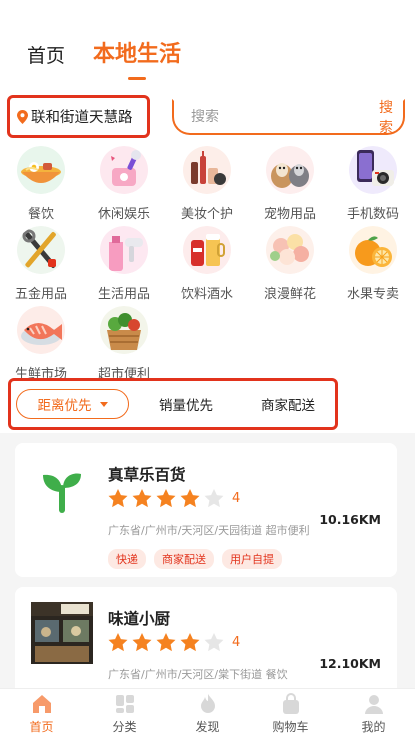 Image resolution: width=415 pixels, height=738 pixels. I want to click on category-digital: 手机数码, so click(373, 184).